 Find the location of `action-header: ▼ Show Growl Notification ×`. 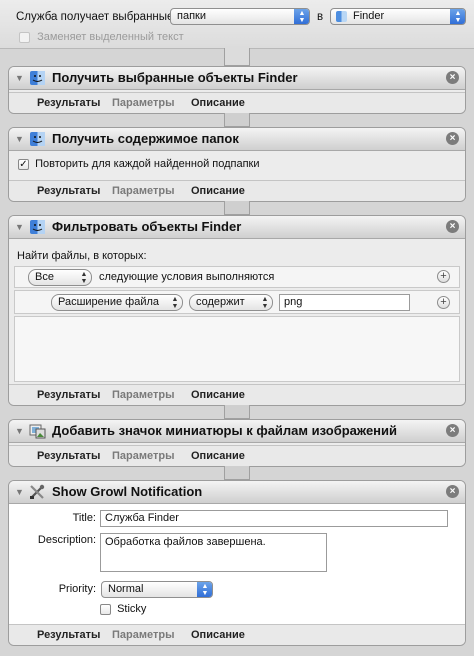

action-header: ▼ Show Growl Notification × is located at coordinates (237, 492).